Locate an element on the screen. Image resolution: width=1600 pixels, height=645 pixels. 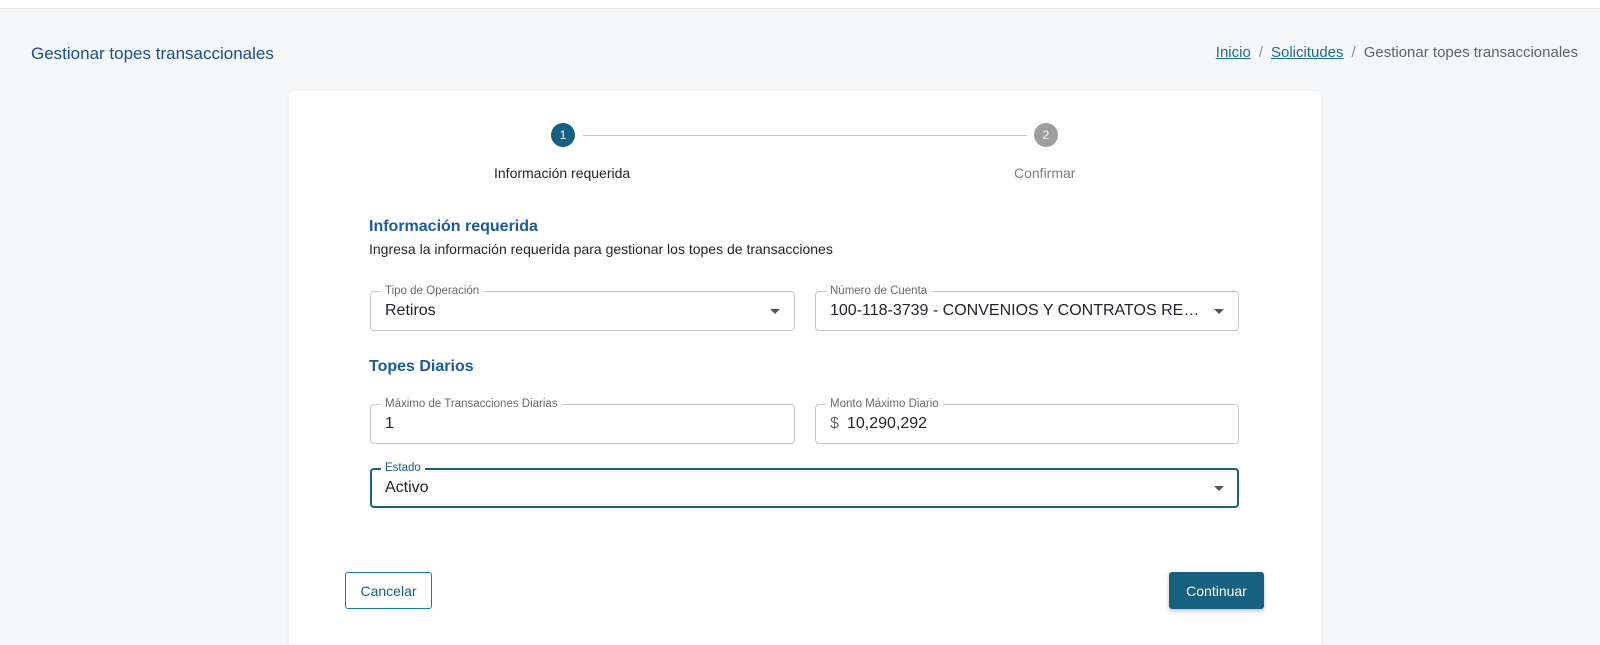
breadcrumb-current: Gestionar topes transaccionales is located at coordinates (1470, 52).